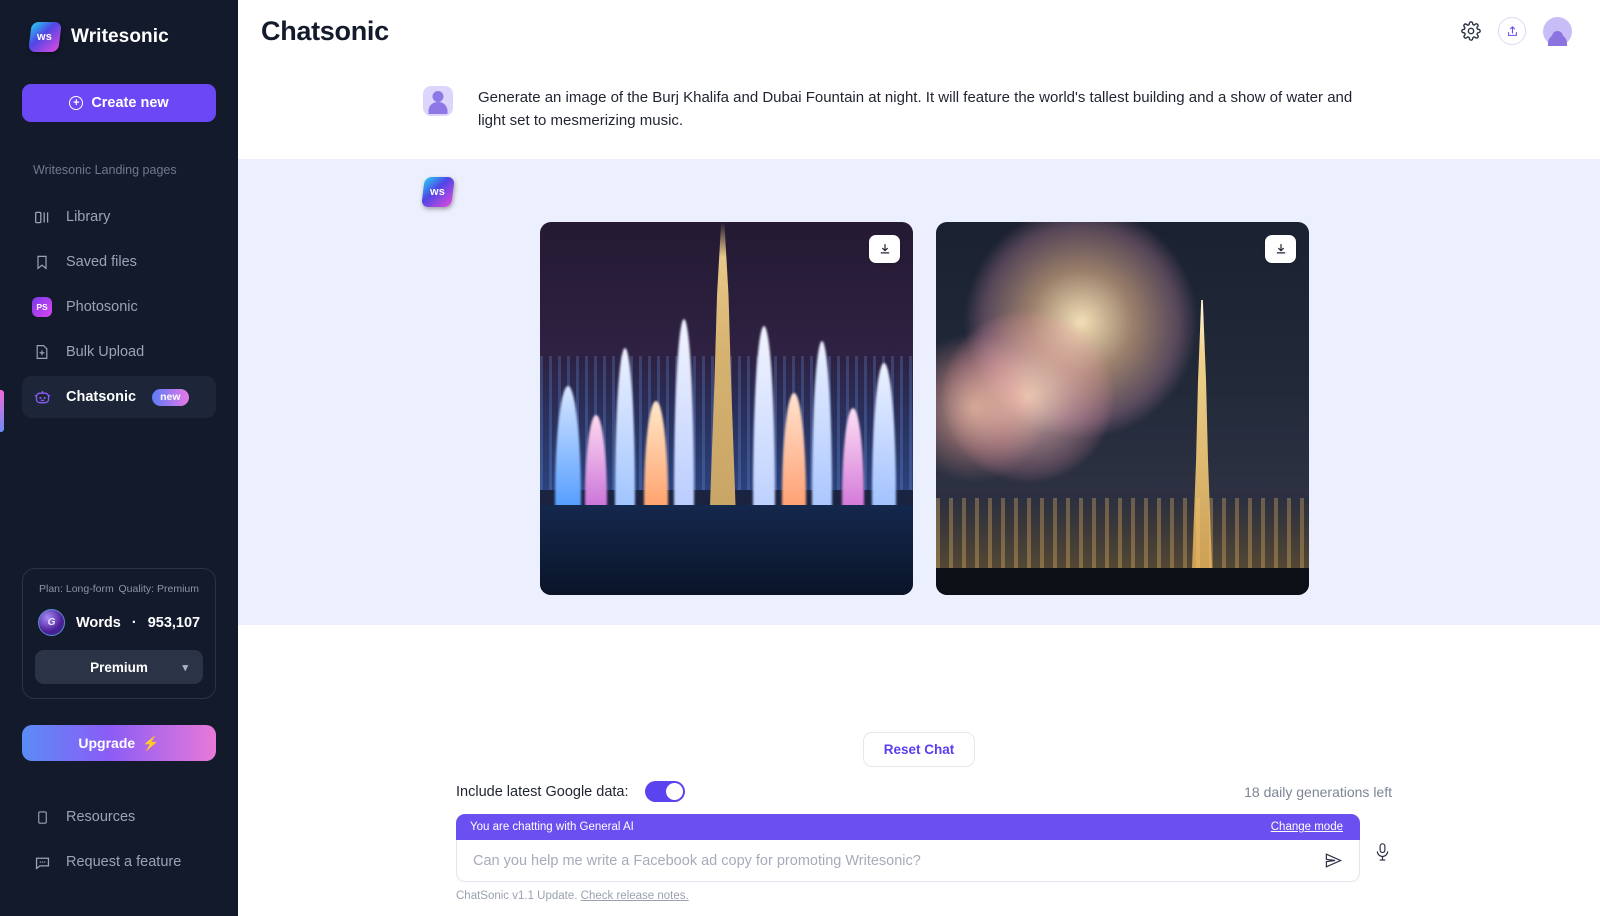  I want to click on sidebar-item-photosonic: PS Photosonic, so click(119, 307).